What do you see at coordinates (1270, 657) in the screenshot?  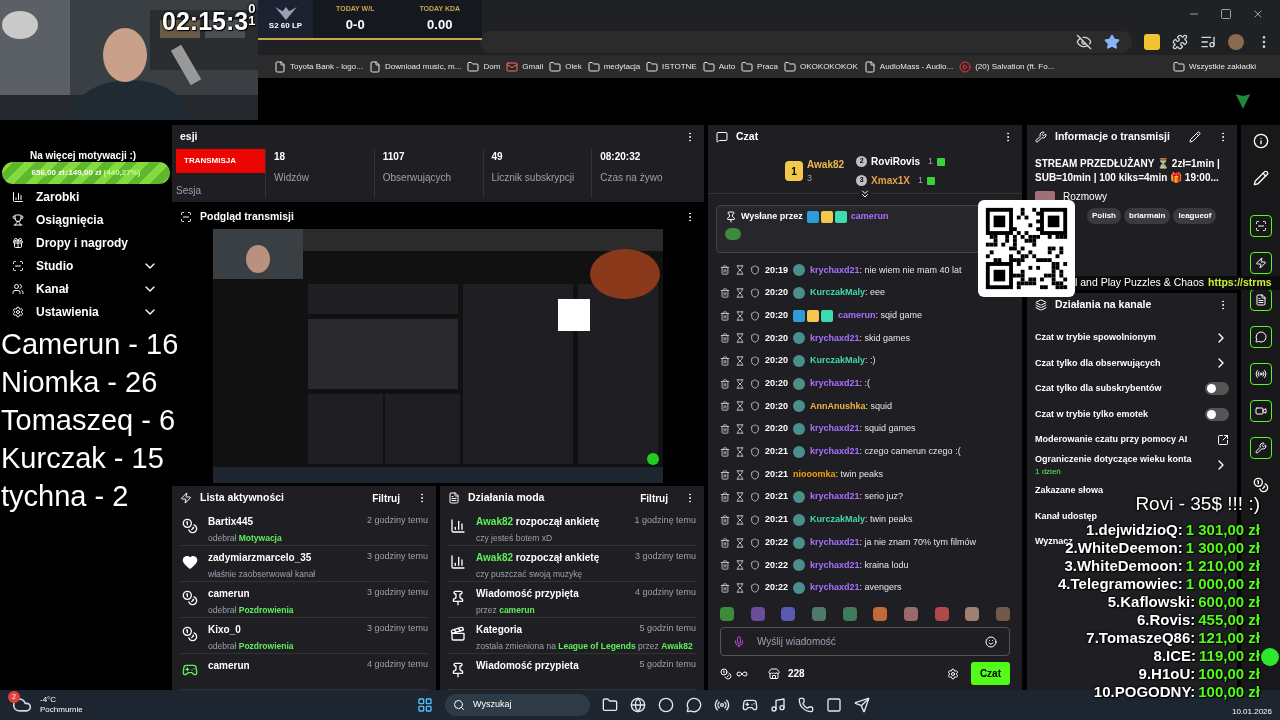 I see `support-icon` at bounding box center [1270, 657].